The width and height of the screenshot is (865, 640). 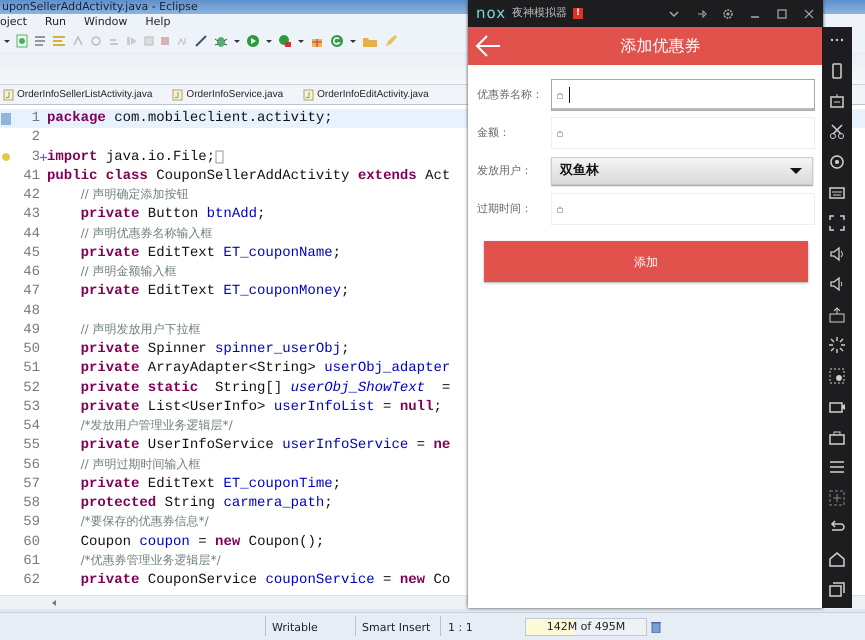 What do you see at coordinates (13, 22) in the screenshot?
I see `menu-item: oject` at bounding box center [13, 22].